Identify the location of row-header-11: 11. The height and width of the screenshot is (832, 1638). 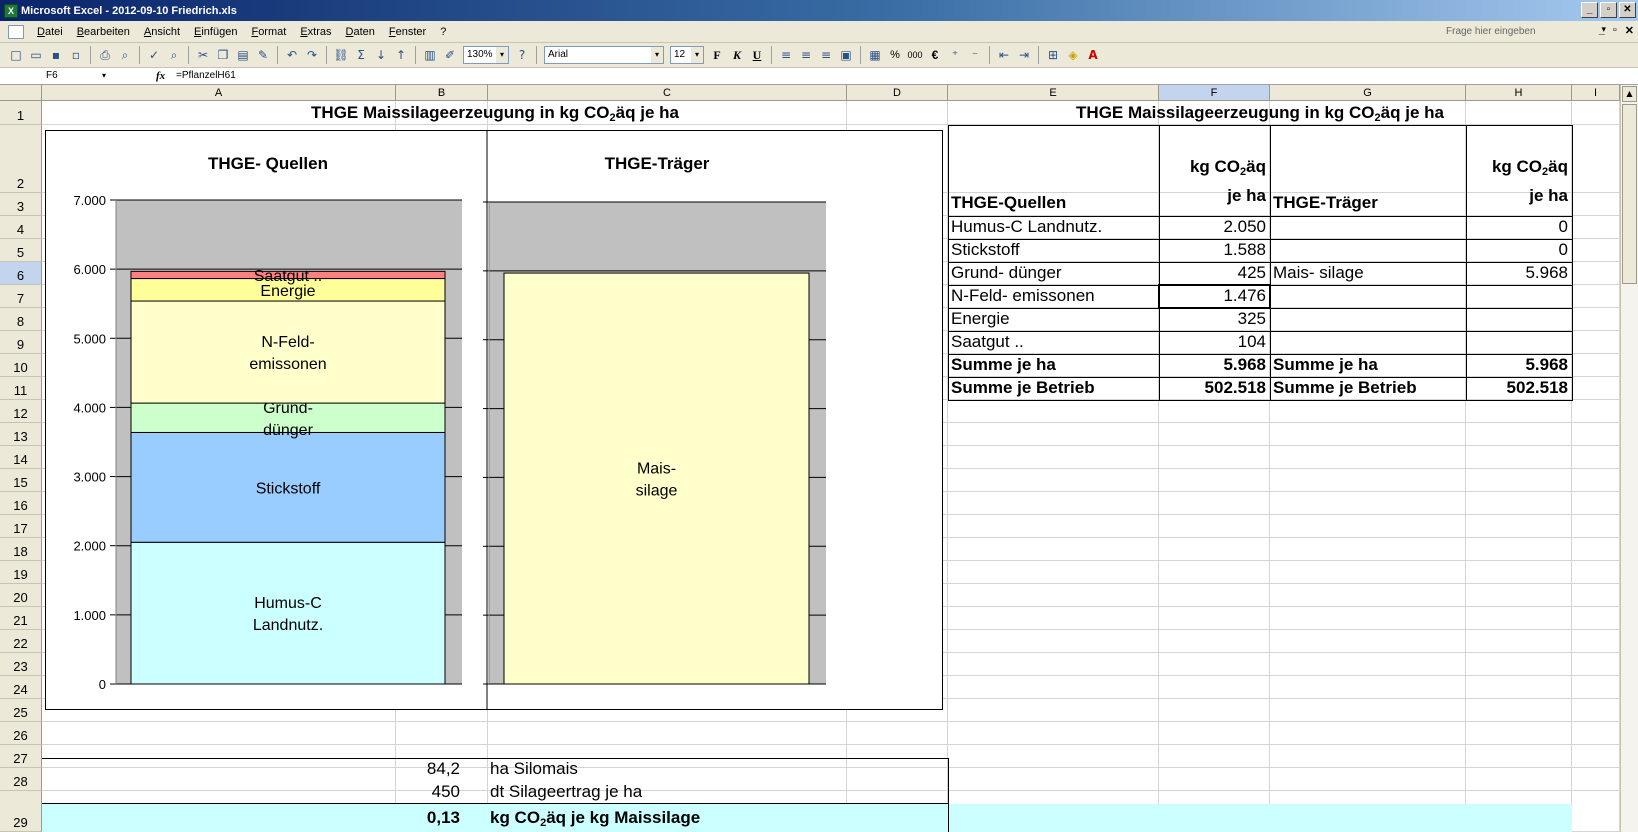
(21, 388).